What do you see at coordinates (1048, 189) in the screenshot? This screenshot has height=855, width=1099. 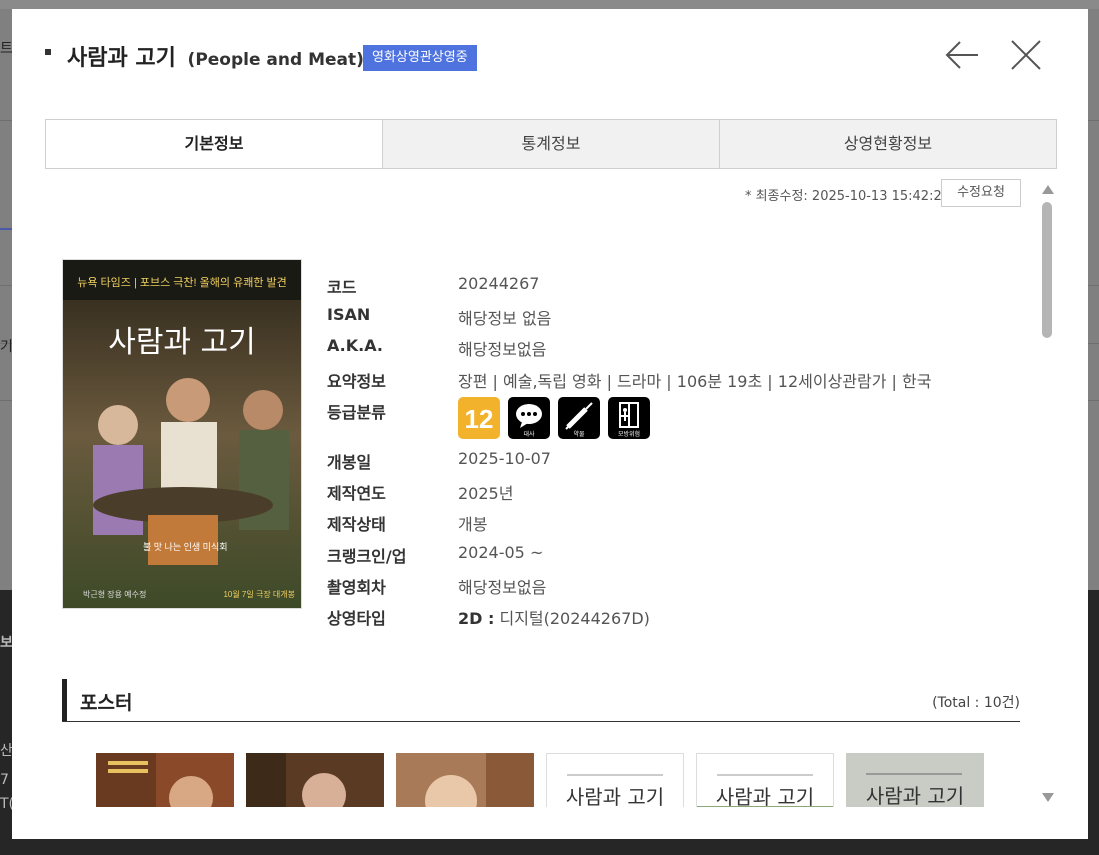 I see `scroll-up-icon` at bounding box center [1048, 189].